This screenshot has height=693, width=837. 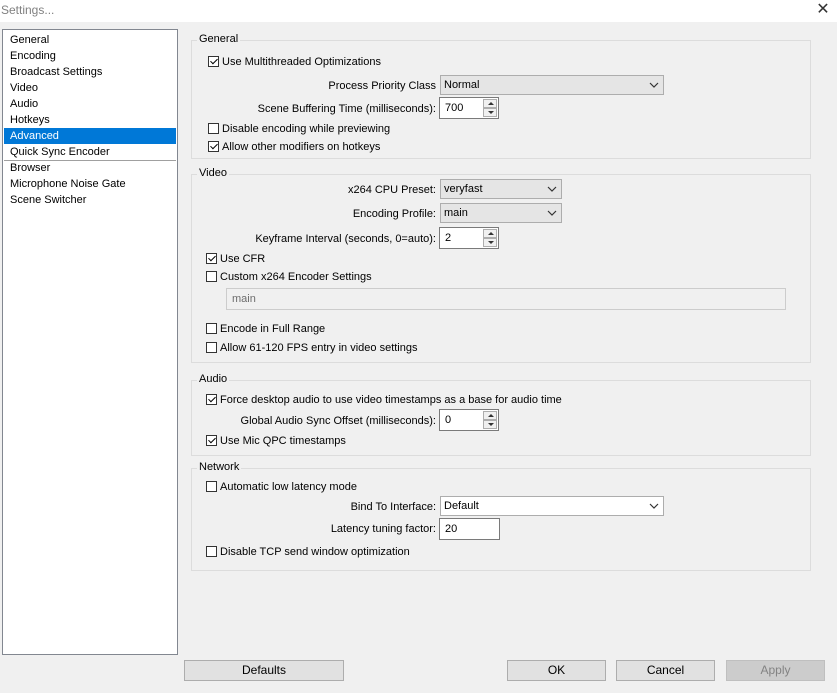 I want to click on use-cfr-checkbox: Use CFR, so click(x=235, y=258).